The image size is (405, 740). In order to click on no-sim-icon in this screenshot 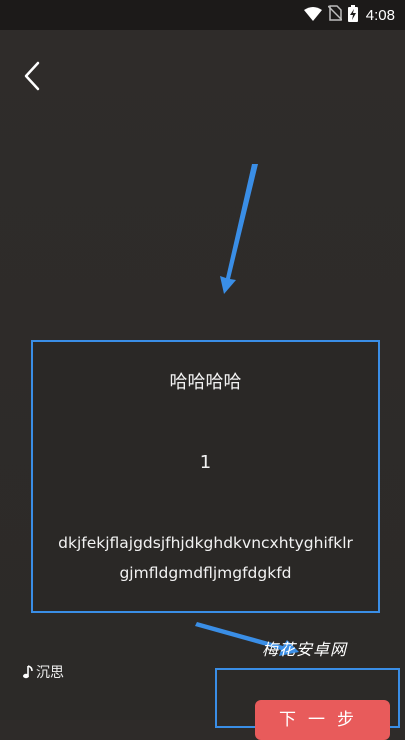, I will do `click(335, 15)`.